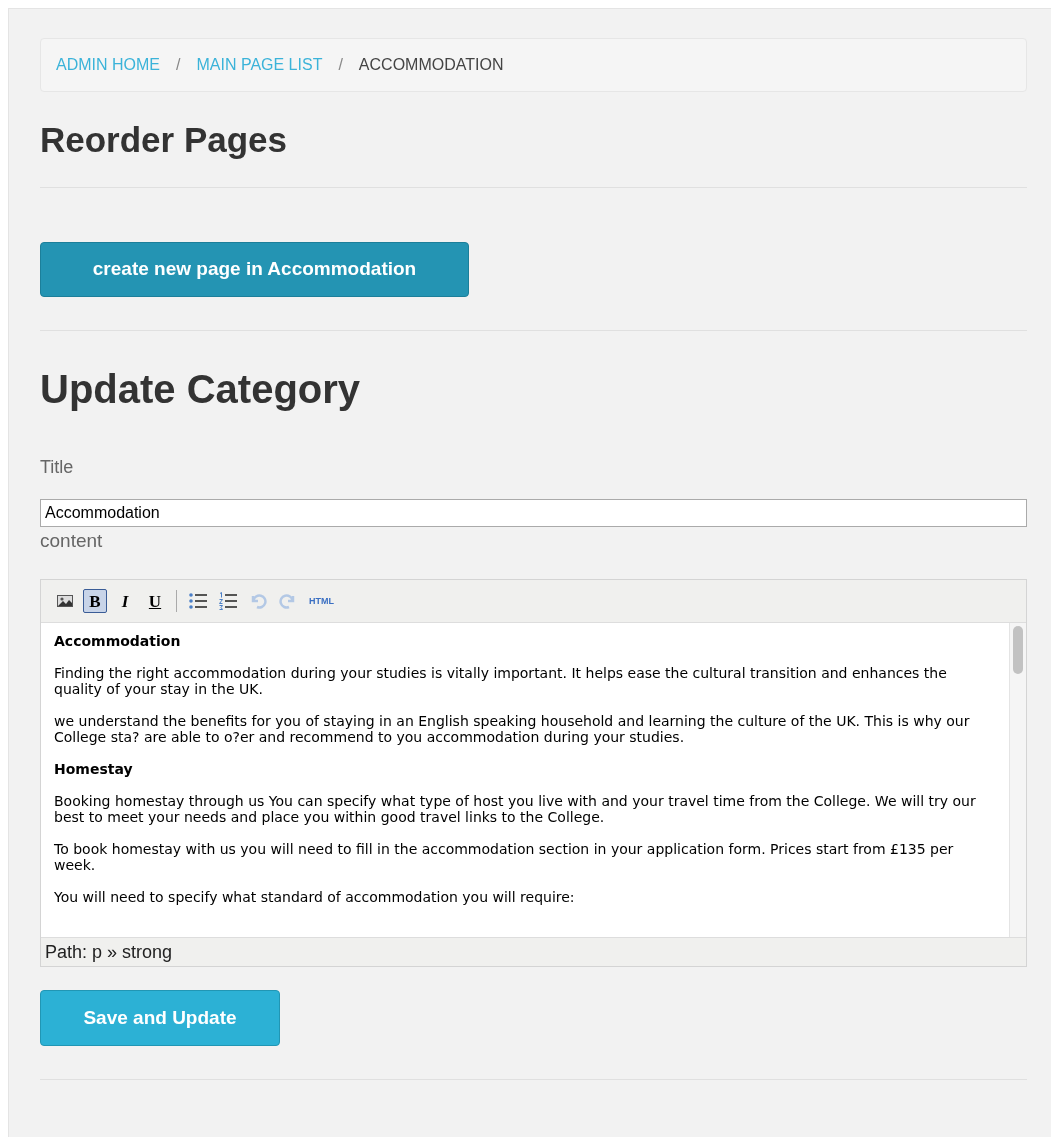 This screenshot has height=1137, width=1051. Describe the element at coordinates (164, 140) in the screenshot. I see `page-heading: Reorder Pages` at that location.